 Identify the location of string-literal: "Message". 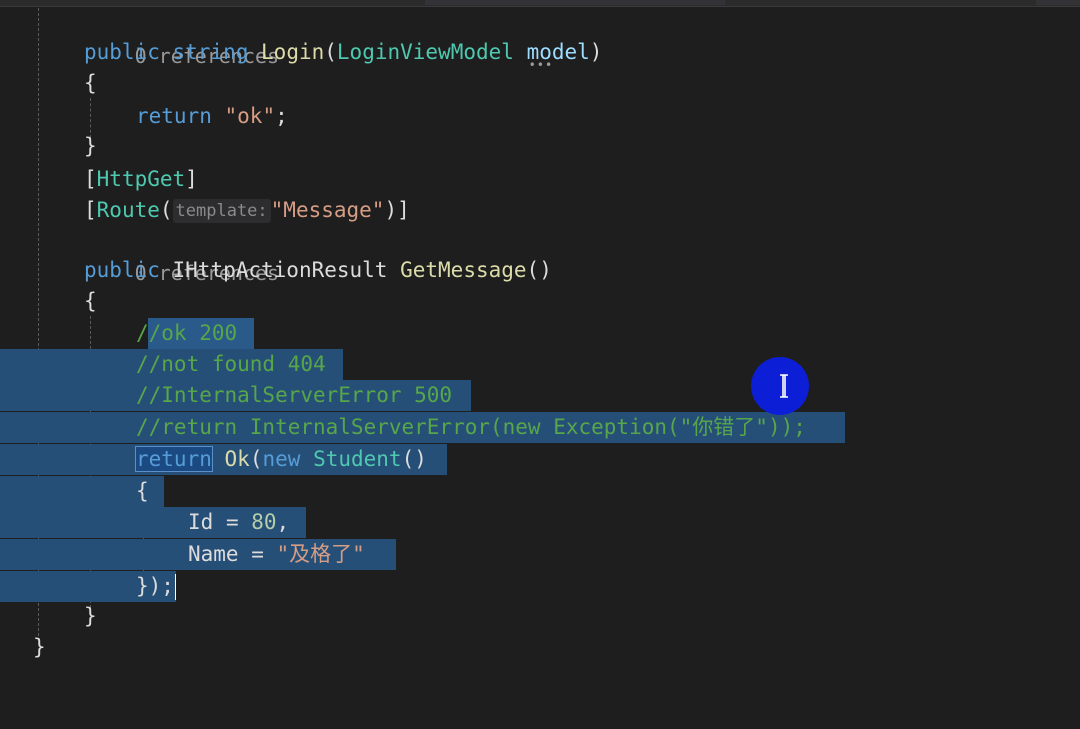
(327, 210).